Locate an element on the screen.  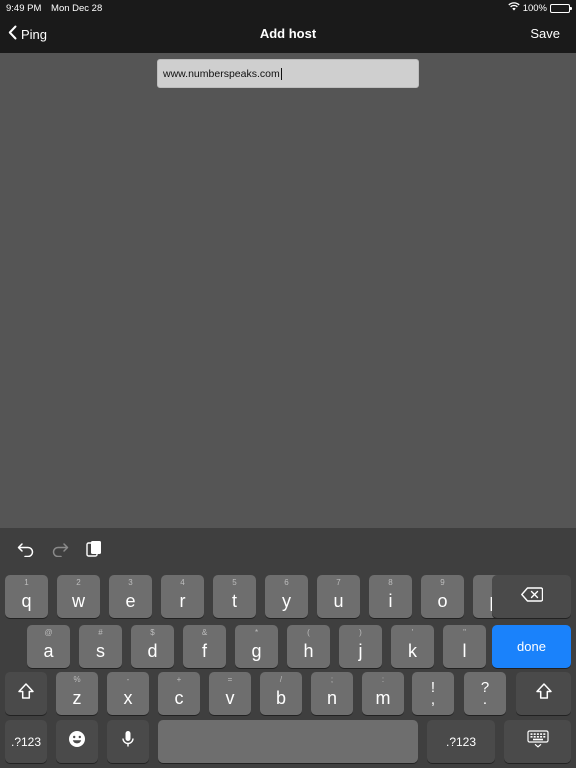
key-primary-label: w is located at coordinates (78, 601).